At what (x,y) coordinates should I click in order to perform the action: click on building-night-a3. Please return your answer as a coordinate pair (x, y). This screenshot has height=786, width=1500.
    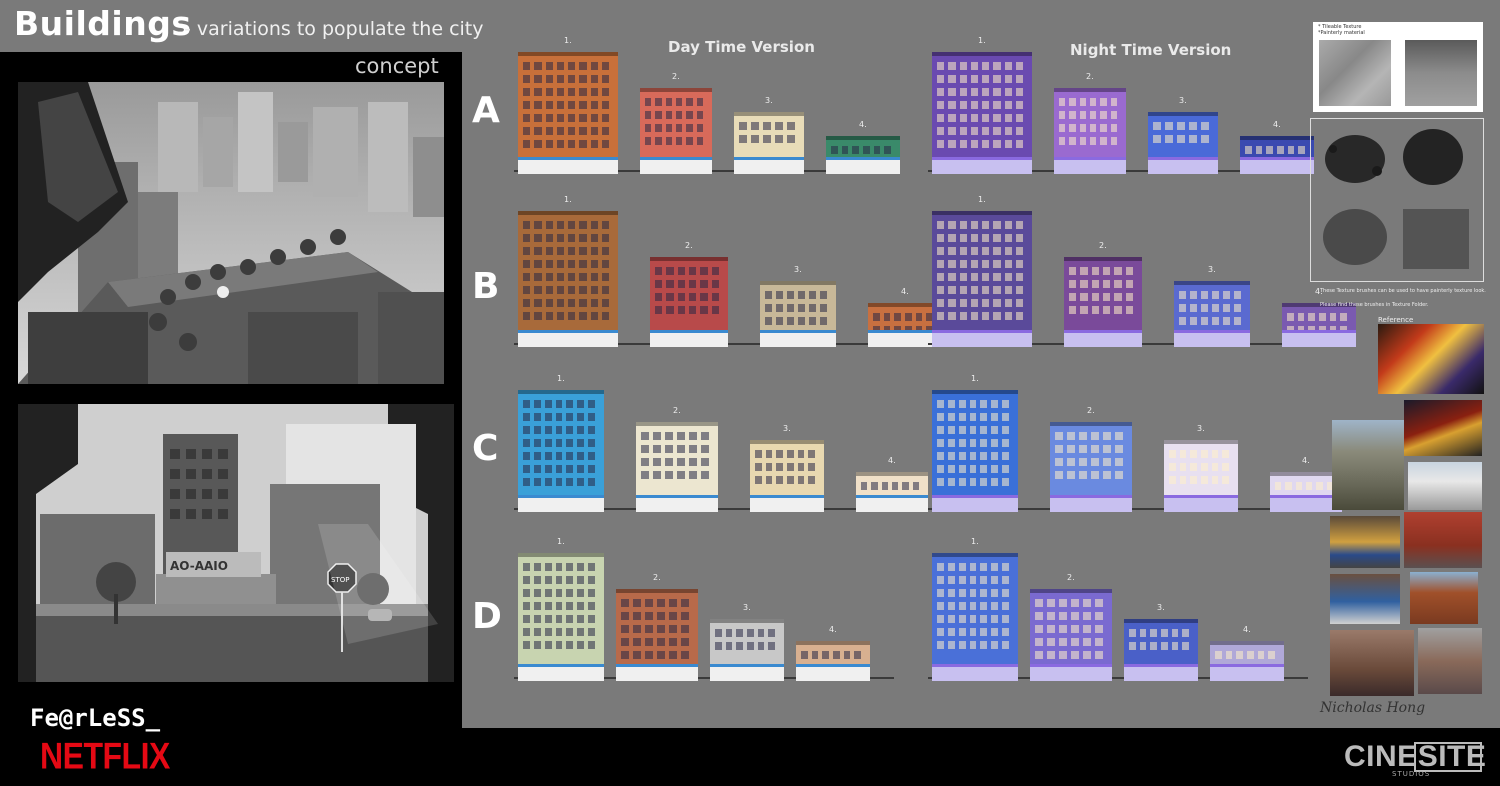
    Looking at the image, I should click on (1183, 143).